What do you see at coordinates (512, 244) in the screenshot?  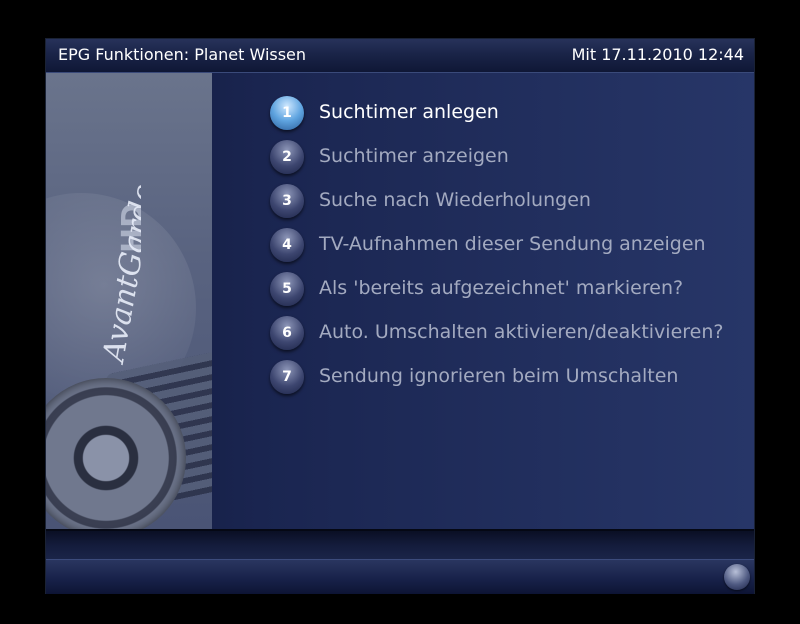 I see `menu-item-label: TV-Aufnahmen dieser Sendung anzeigen` at bounding box center [512, 244].